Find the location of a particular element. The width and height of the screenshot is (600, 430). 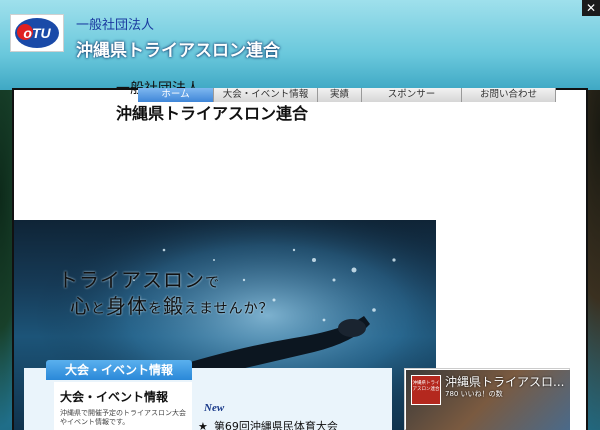

nav-results: 実績 is located at coordinates (340, 95).